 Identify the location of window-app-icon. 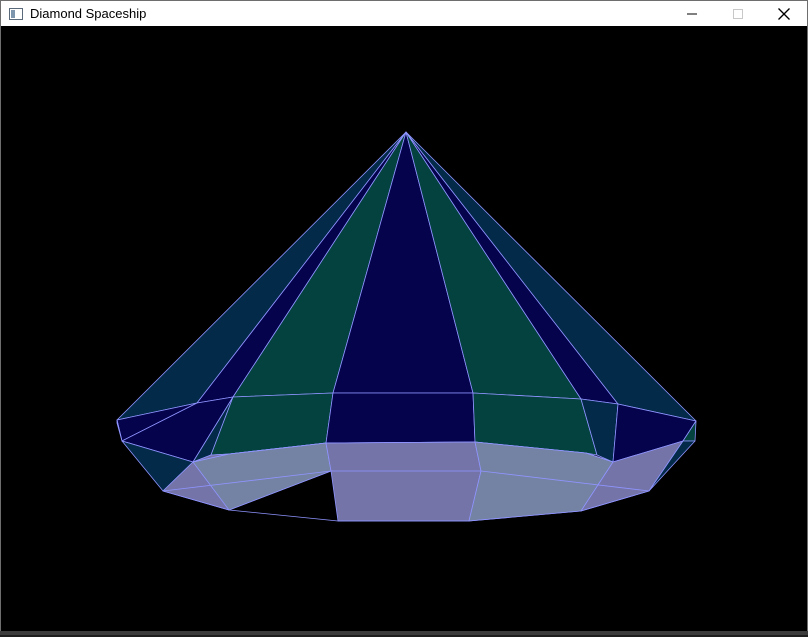
(16, 13).